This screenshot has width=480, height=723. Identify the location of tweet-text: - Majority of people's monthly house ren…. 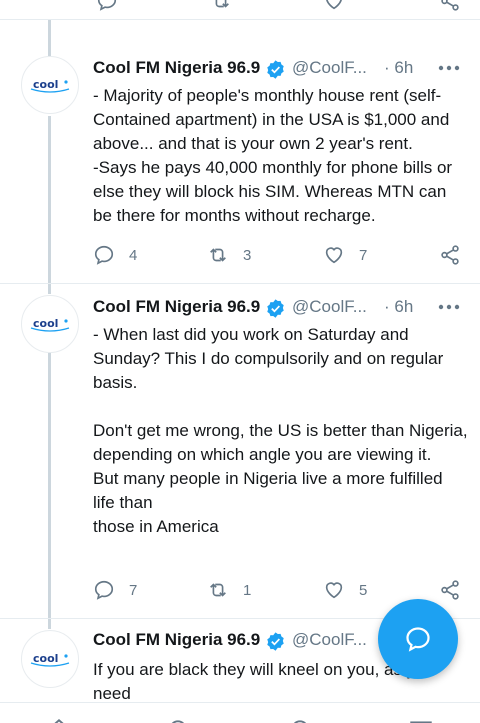
(273, 155).